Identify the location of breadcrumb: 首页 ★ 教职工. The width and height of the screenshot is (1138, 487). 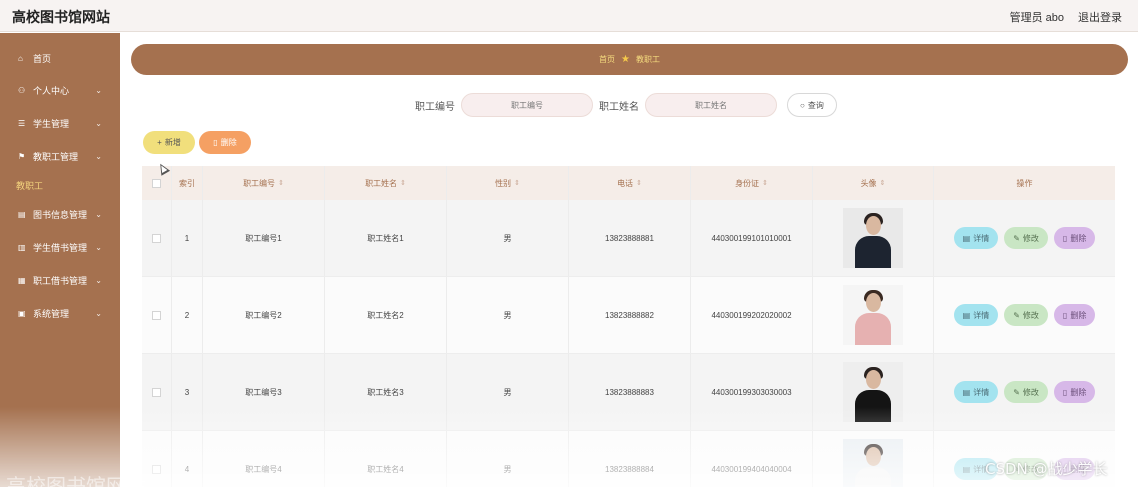
(629, 59).